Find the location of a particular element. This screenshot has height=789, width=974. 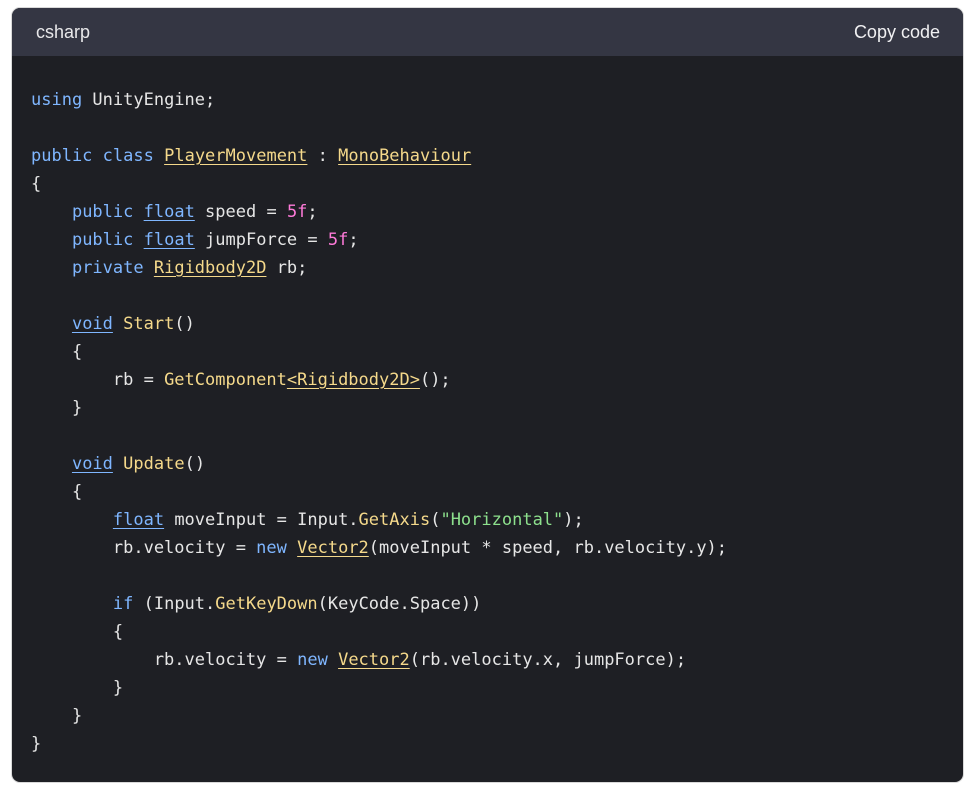

copy-code-label: Copy code is located at coordinates (896, 31).